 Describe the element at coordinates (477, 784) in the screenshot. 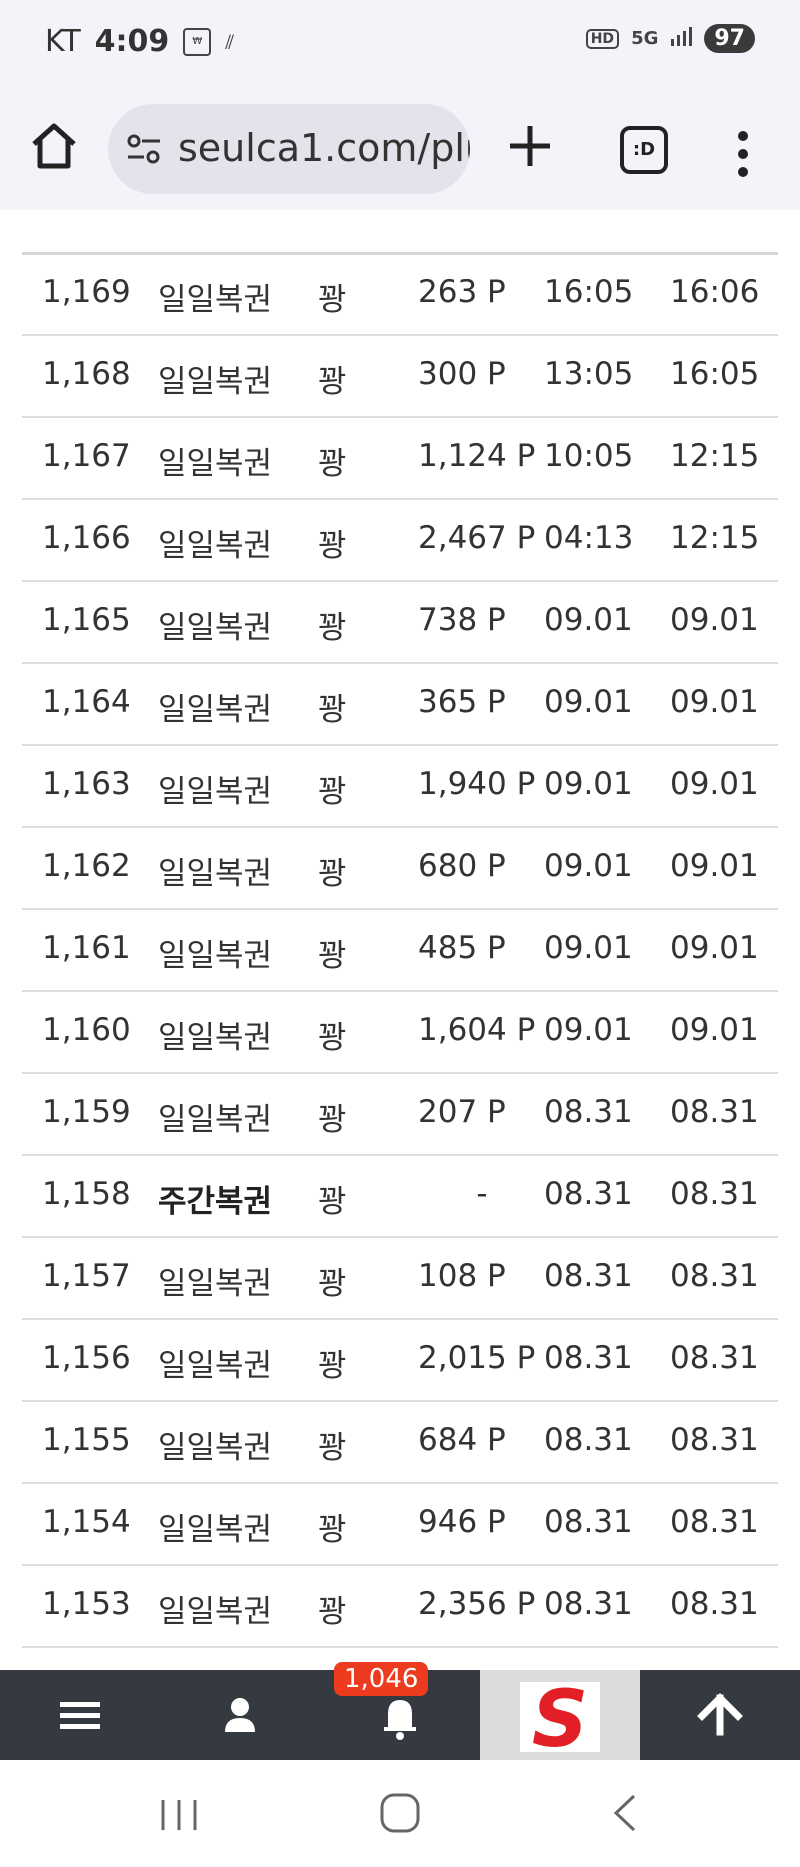

I see `prize-points: 1,940 P` at that location.